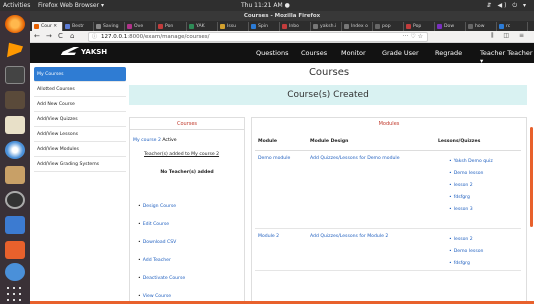 The height and width of the screenshot is (304, 534). I want to click on created-banner: Course(s) Created, so click(328, 95).